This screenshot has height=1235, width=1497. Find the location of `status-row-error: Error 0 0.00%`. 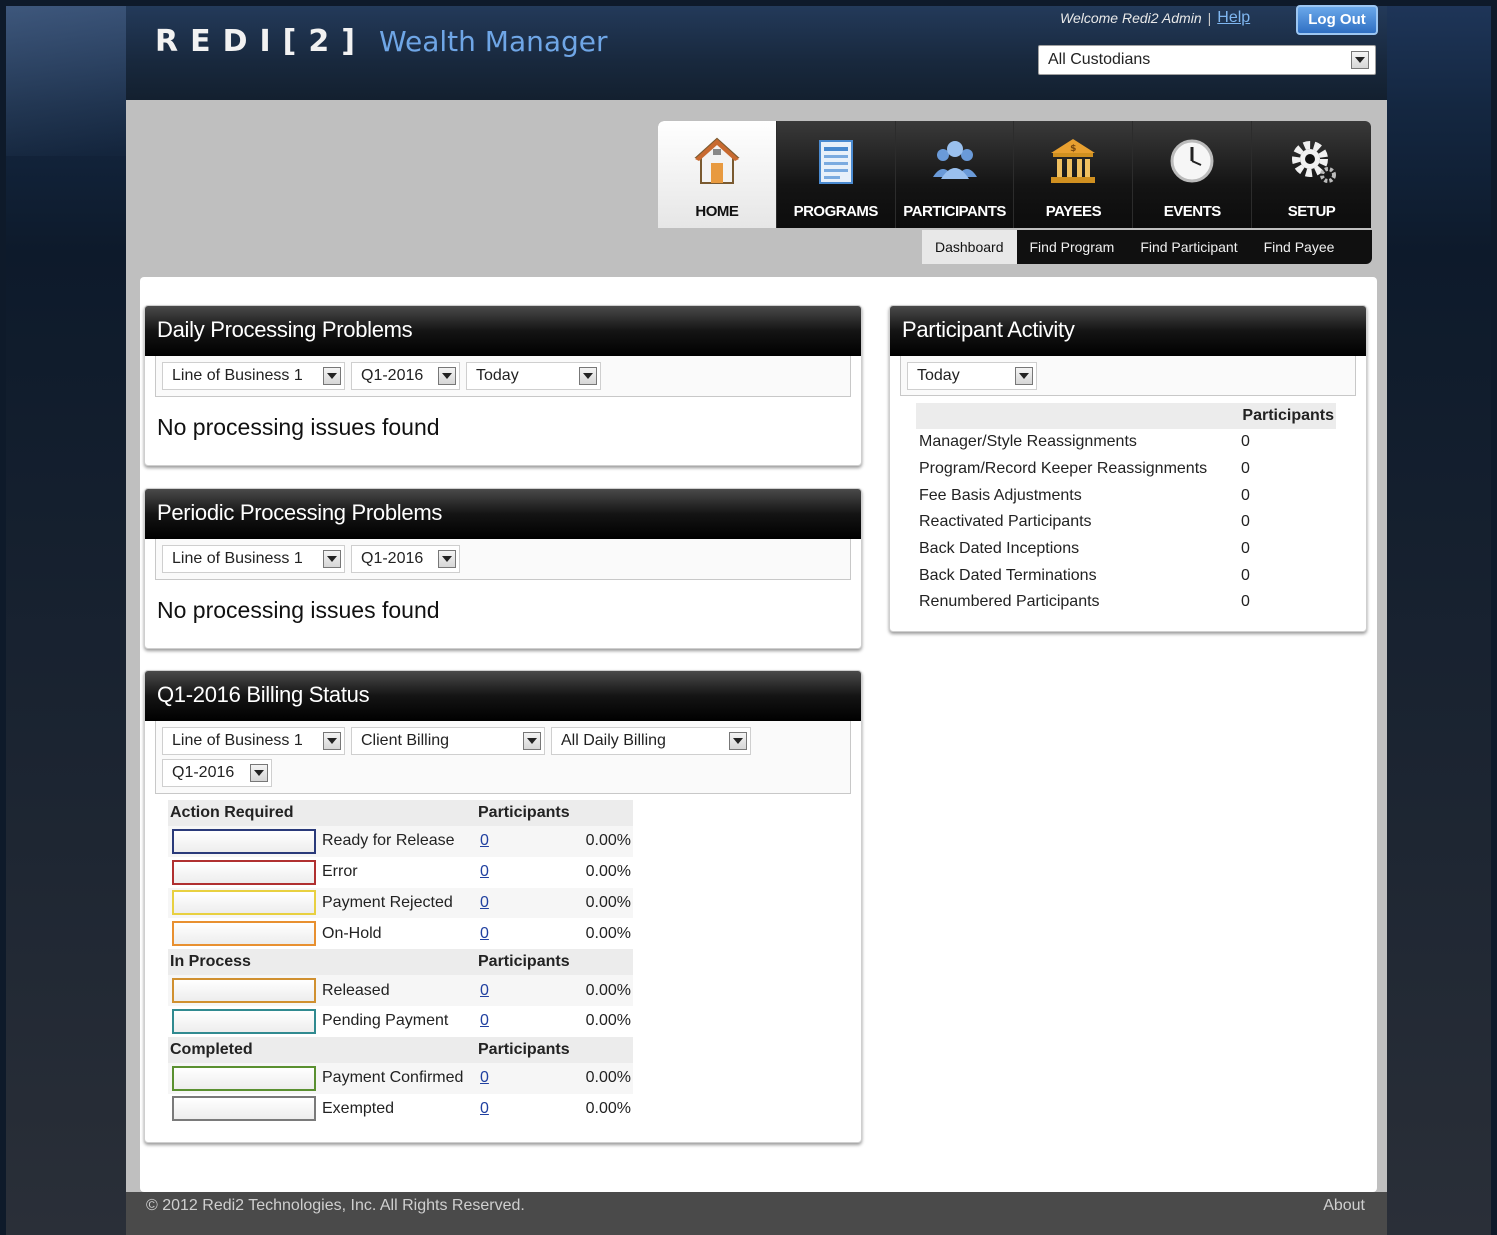

status-row-error: Error 0 0.00% is located at coordinates (400, 872).